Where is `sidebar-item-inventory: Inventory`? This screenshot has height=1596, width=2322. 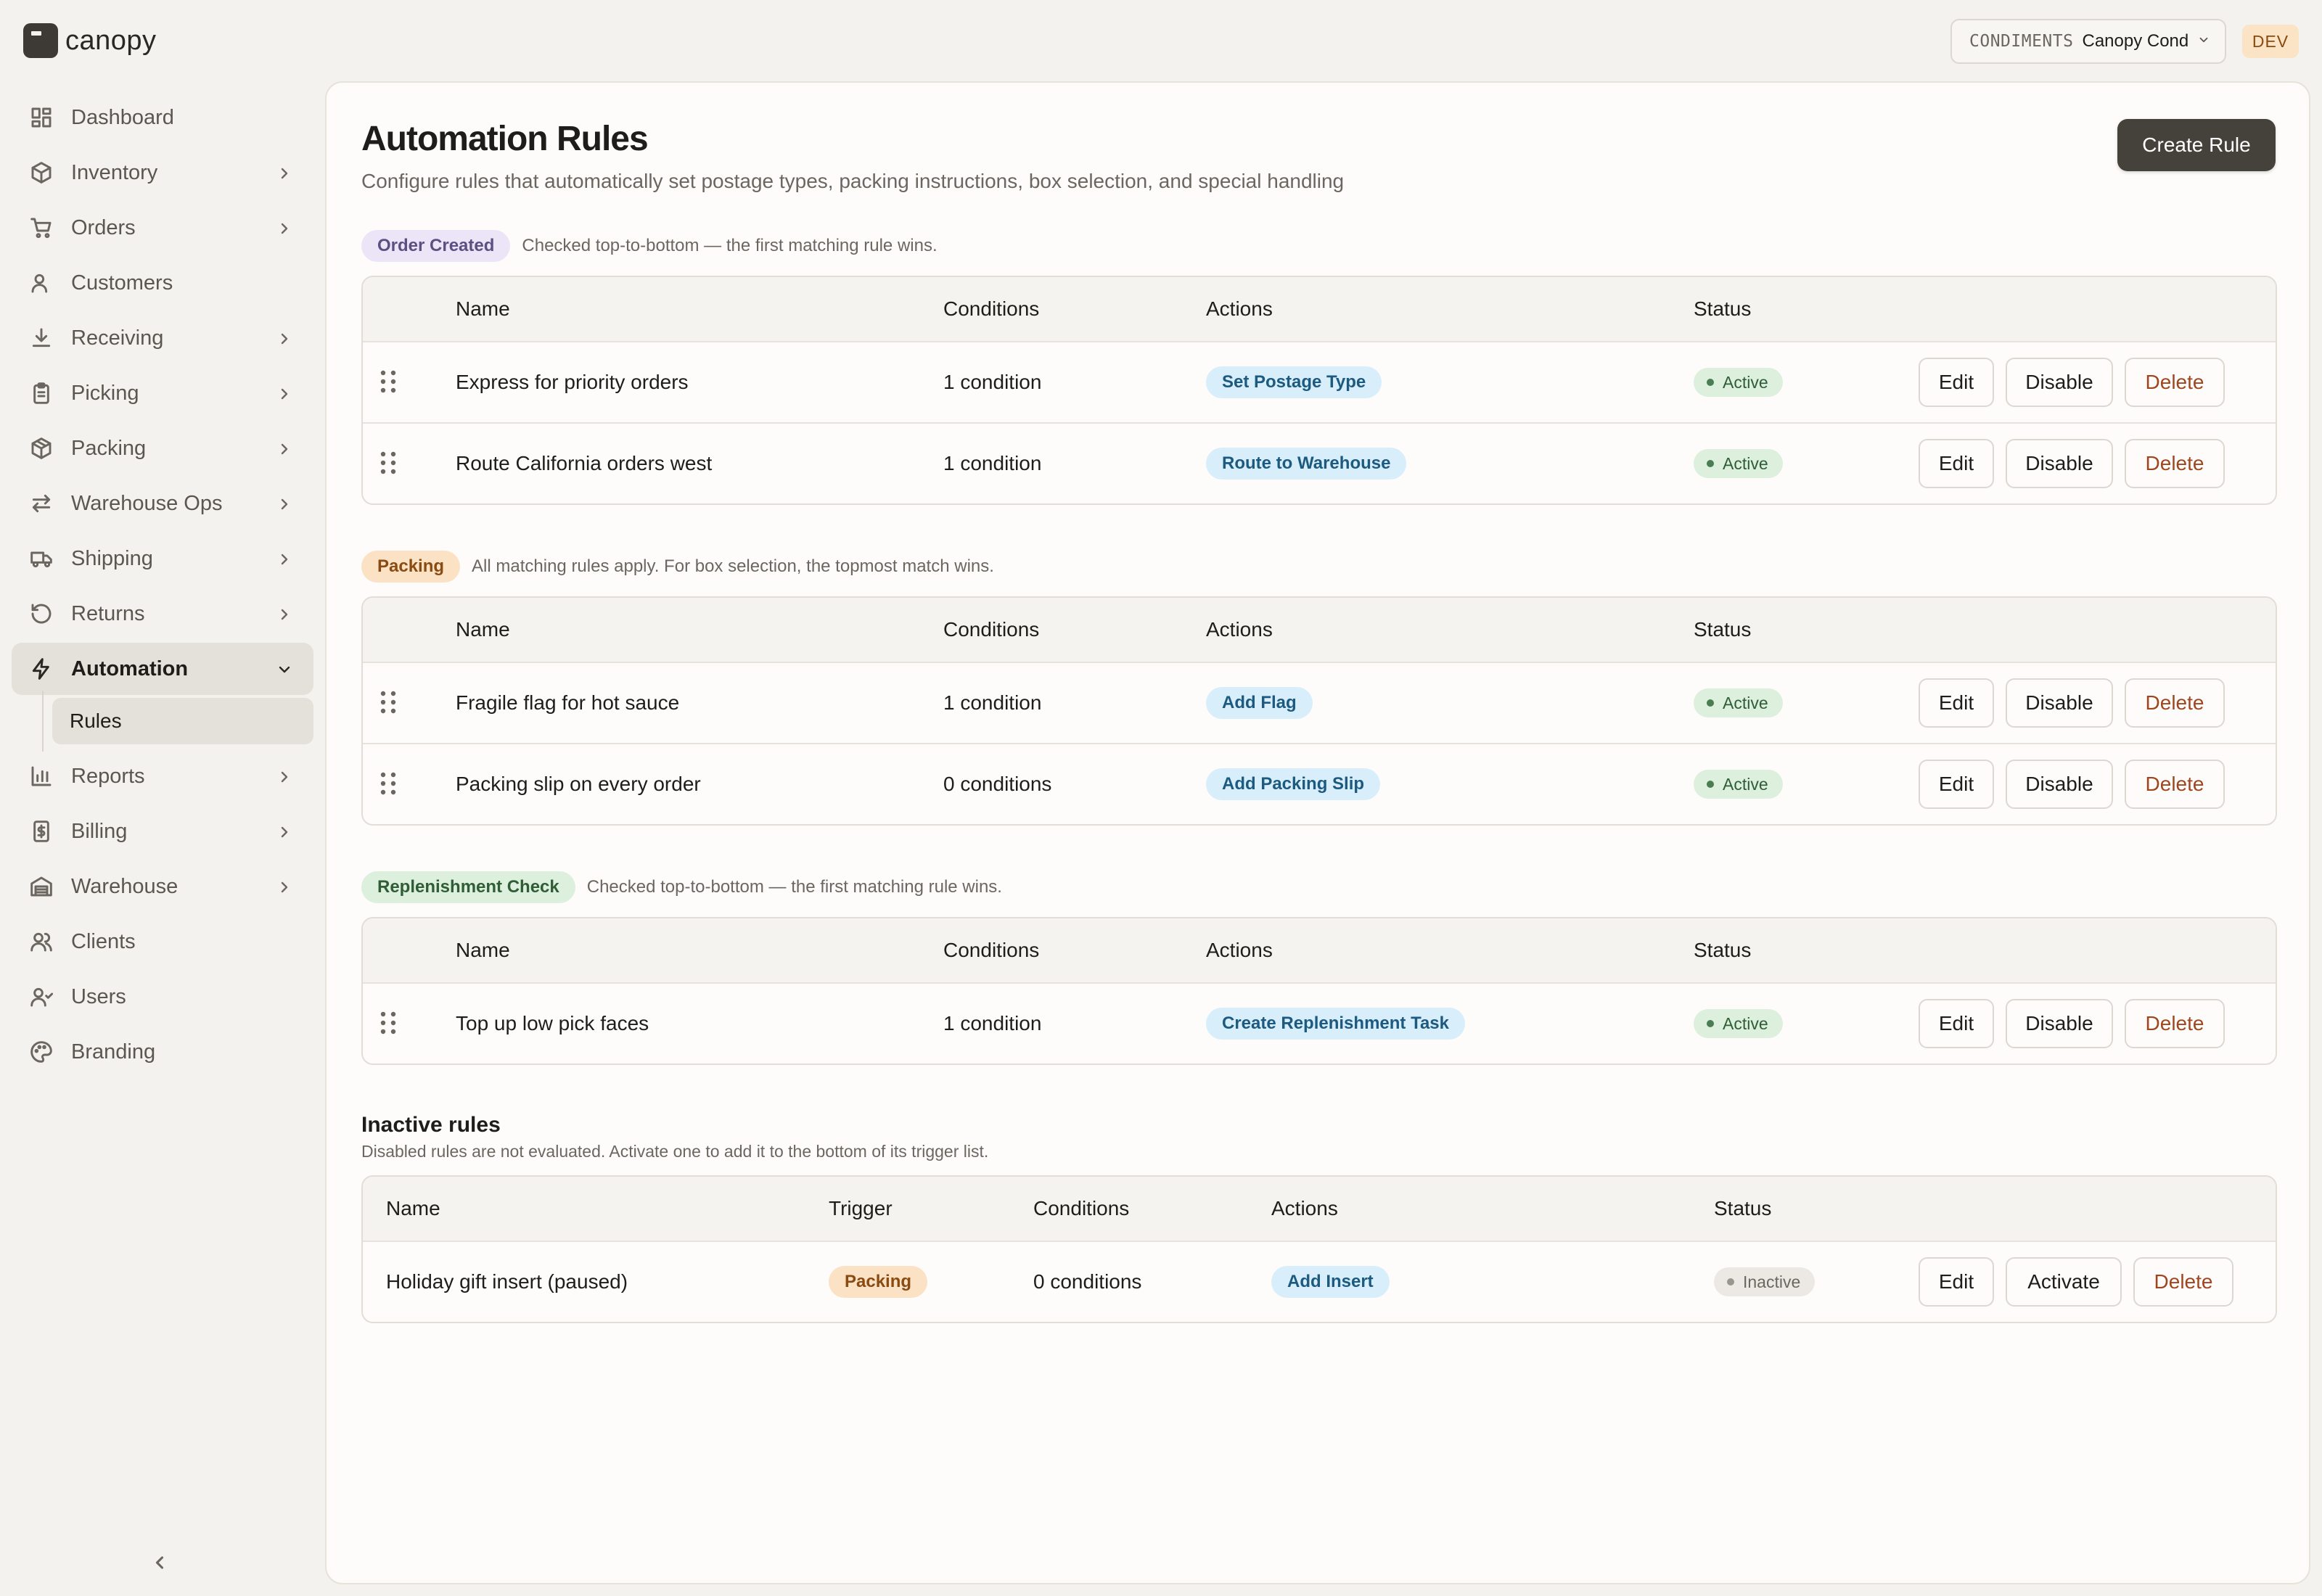 sidebar-item-inventory: Inventory is located at coordinates (162, 173).